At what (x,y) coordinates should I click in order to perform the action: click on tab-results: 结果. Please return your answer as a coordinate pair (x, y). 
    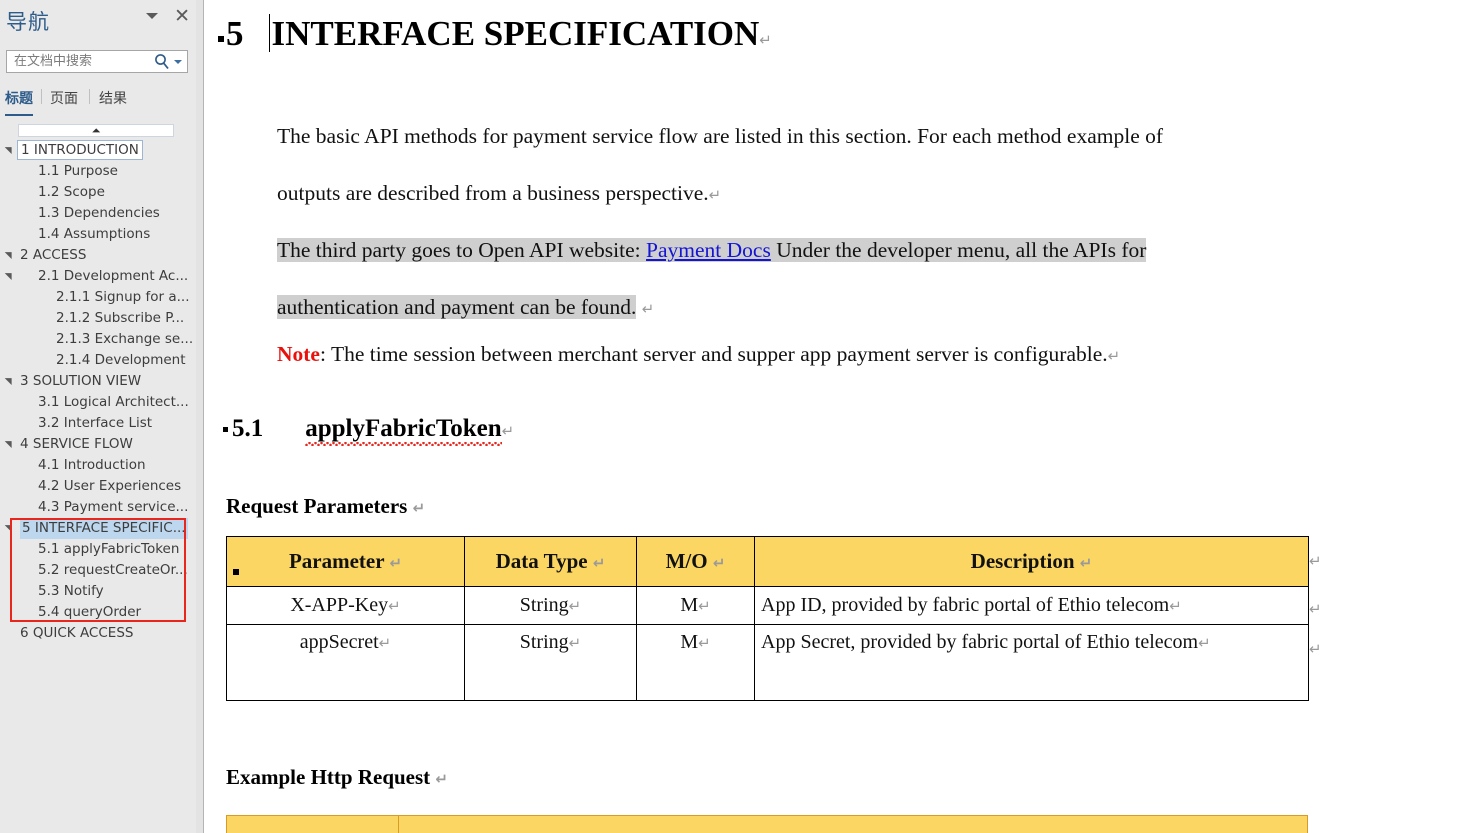
    Looking at the image, I should click on (113, 100).